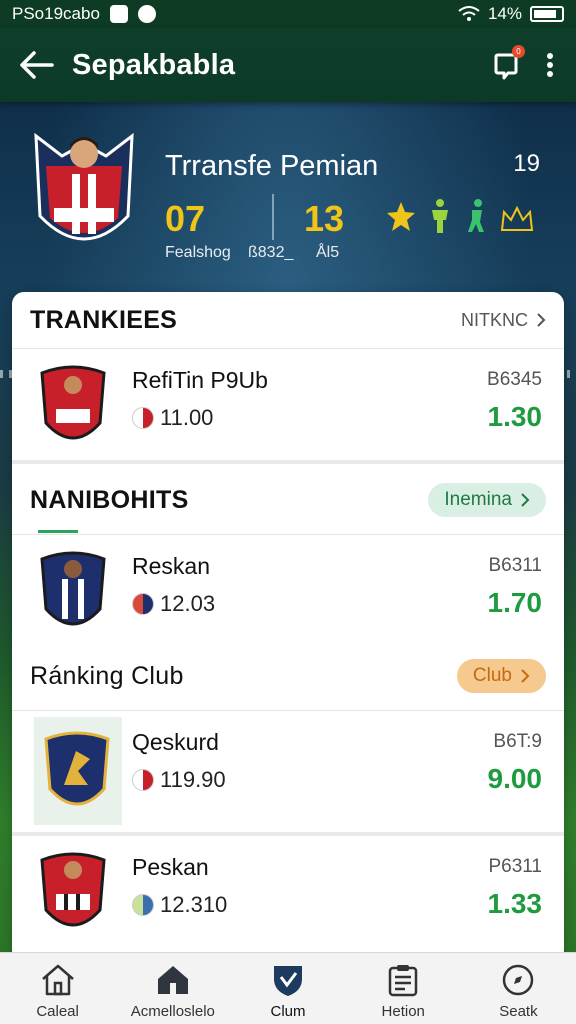 Image resolution: width=576 pixels, height=1024 pixels. I want to click on home-icon, so click(57, 980).